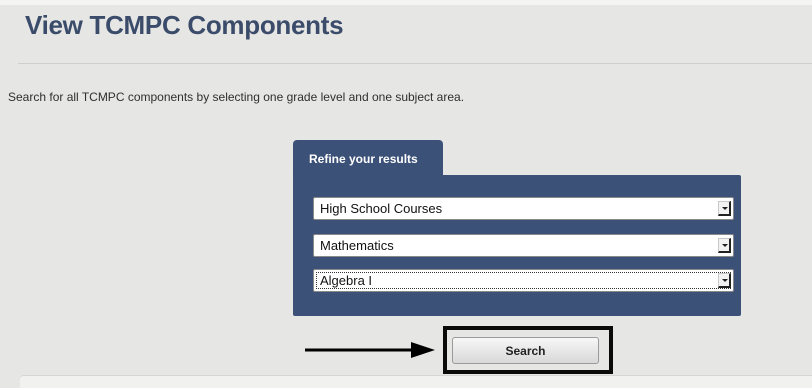 The width and height of the screenshot is (812, 388). What do you see at coordinates (523, 208) in the screenshot?
I see `grade-level-select: High School Courses` at bounding box center [523, 208].